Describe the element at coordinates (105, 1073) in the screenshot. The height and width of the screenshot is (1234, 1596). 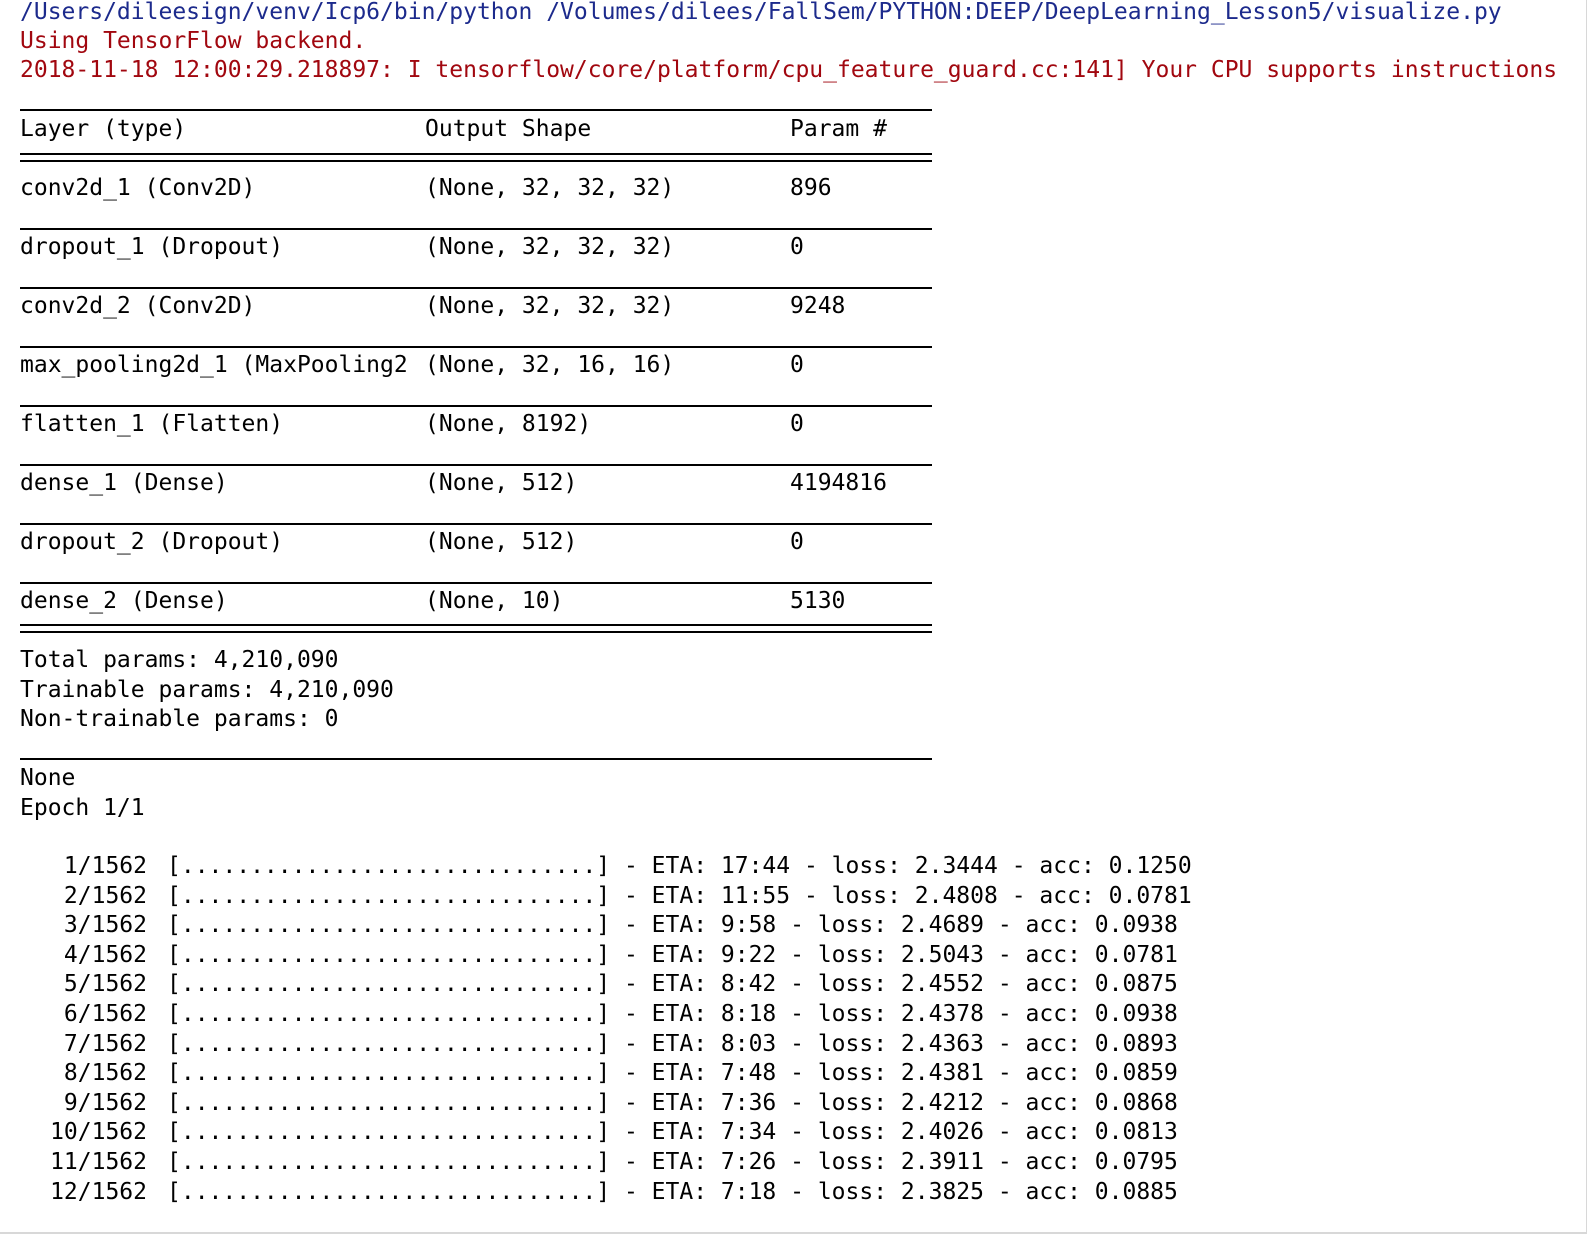
I see `progress-step: 8/1562` at that location.